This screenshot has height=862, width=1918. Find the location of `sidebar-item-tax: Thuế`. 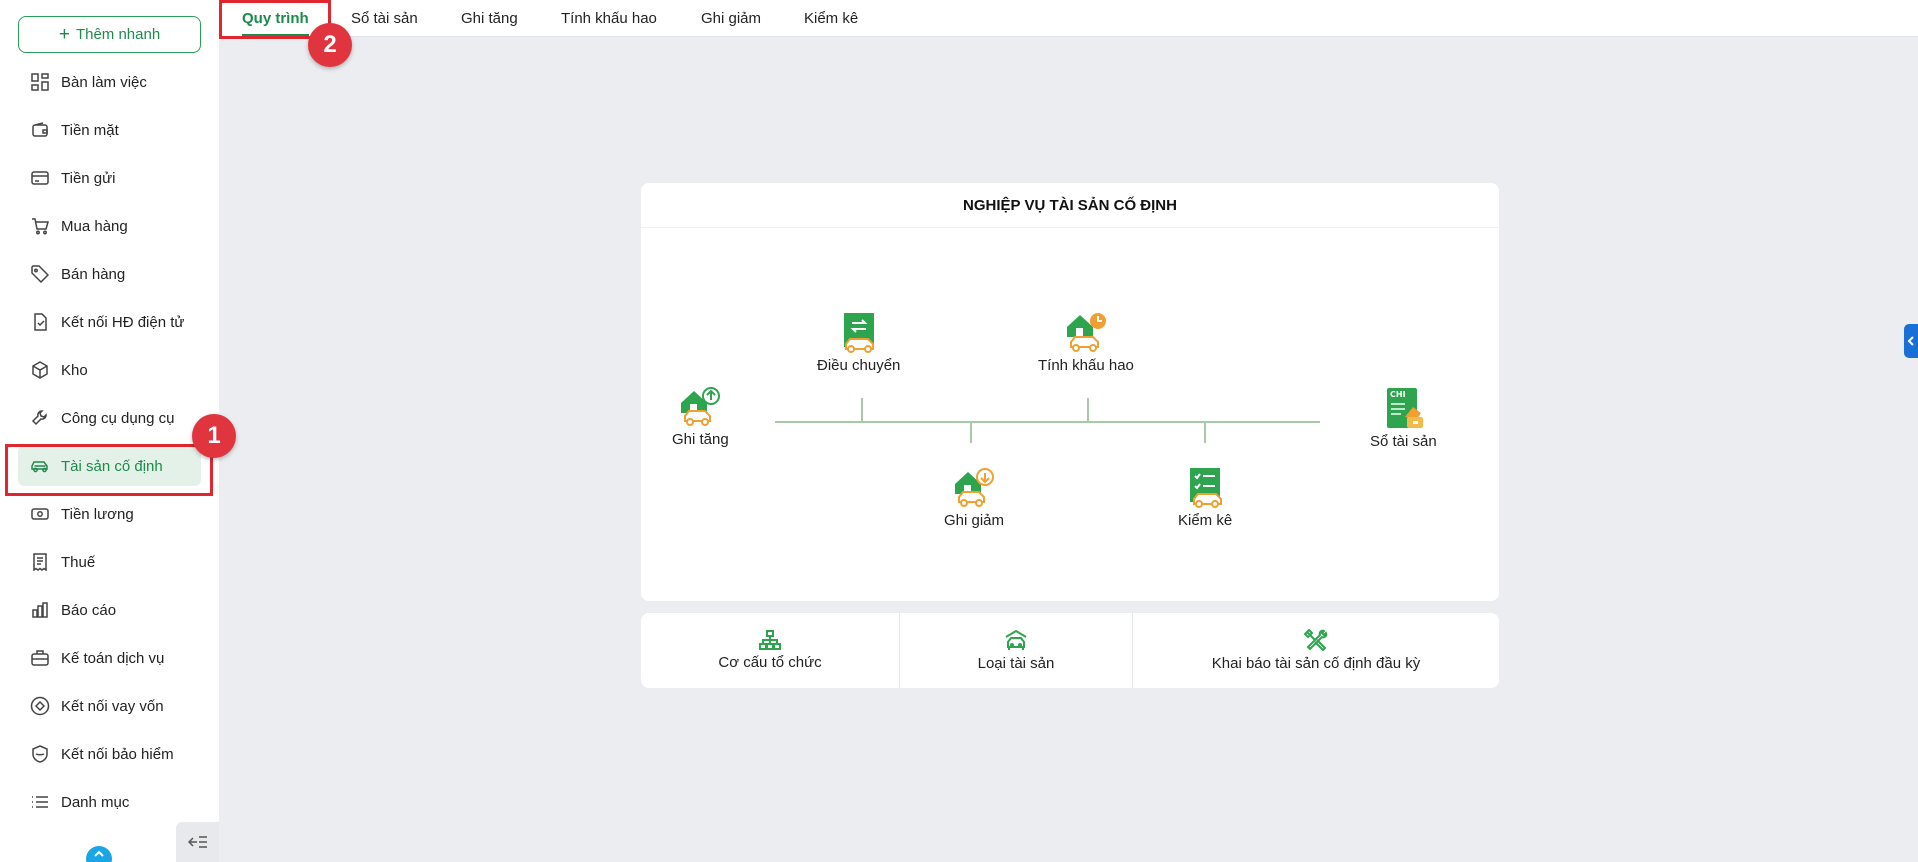

sidebar-item-tax: Thuế is located at coordinates (109, 562).